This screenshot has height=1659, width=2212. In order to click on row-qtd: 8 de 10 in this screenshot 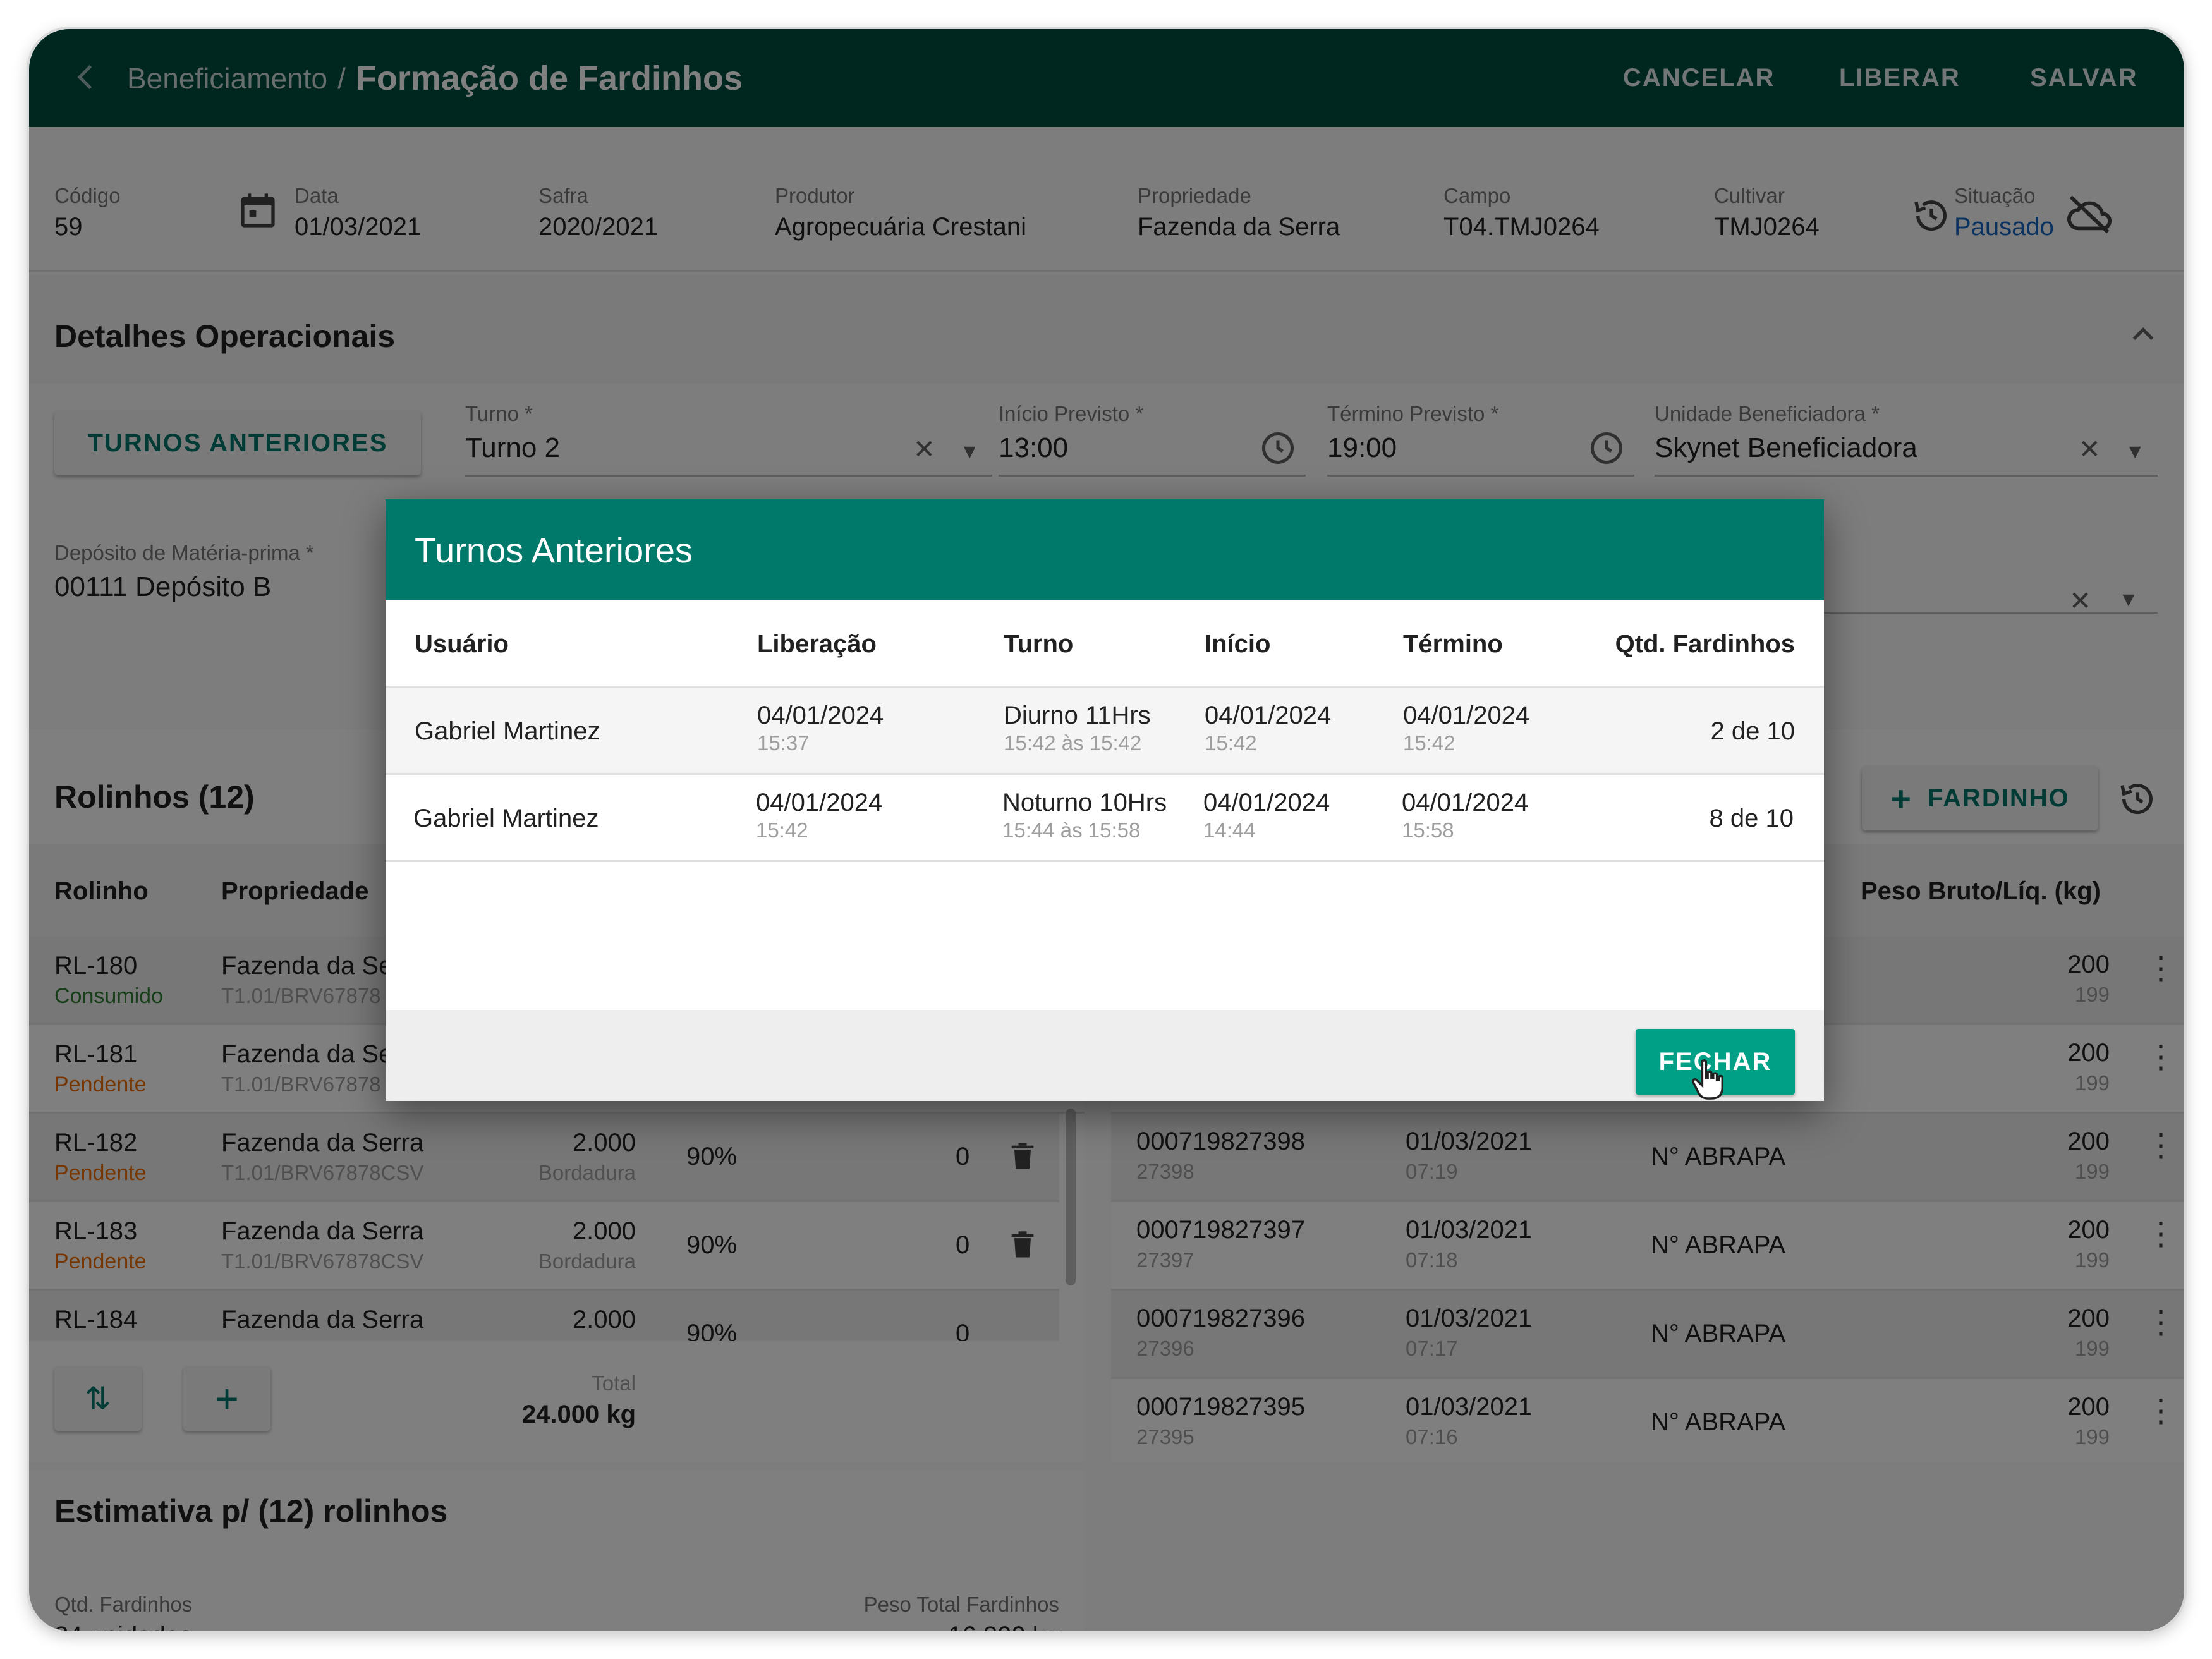, I will do `click(1751, 818)`.